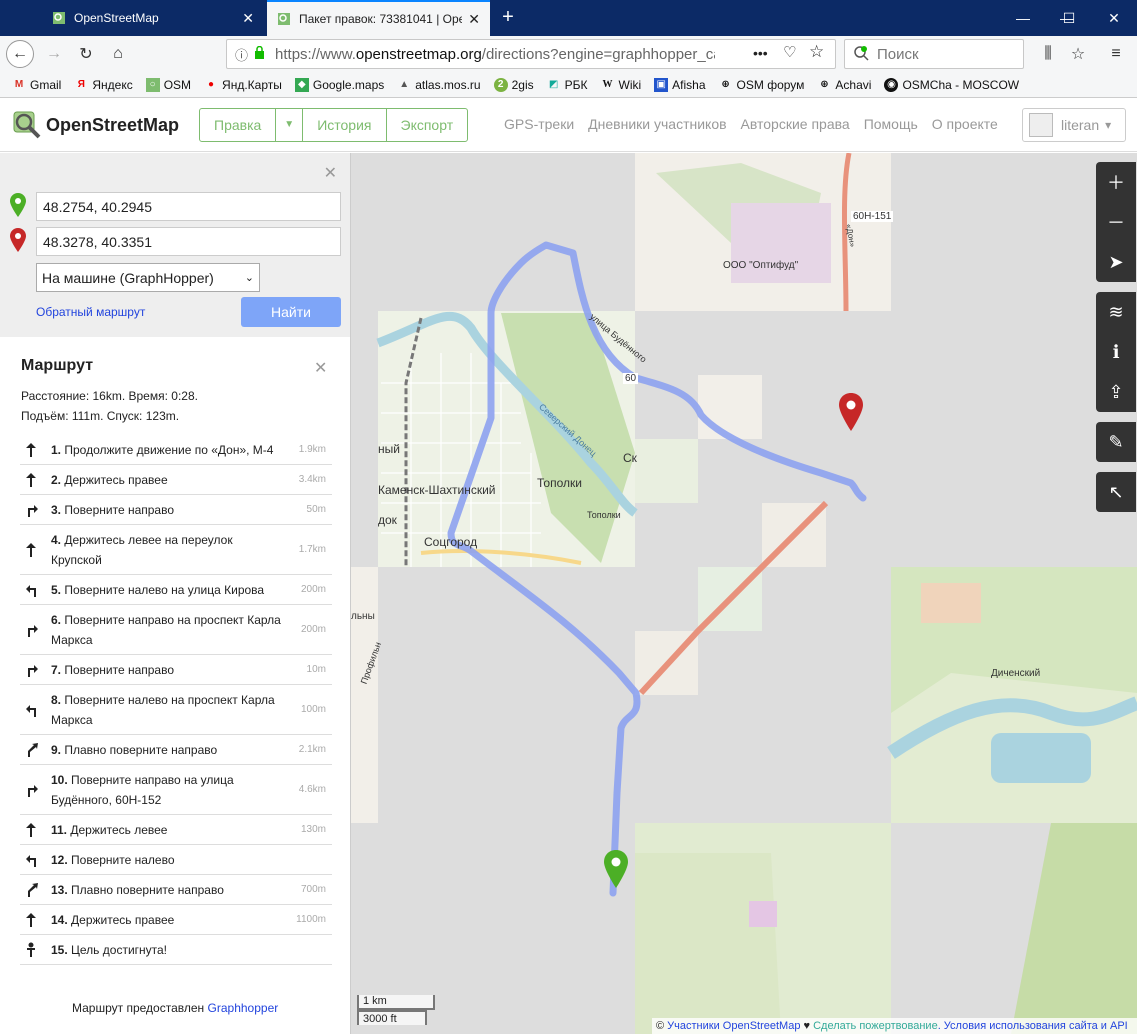  What do you see at coordinates (188, 241) in the screenshot?
I see `route-to-input` at bounding box center [188, 241].